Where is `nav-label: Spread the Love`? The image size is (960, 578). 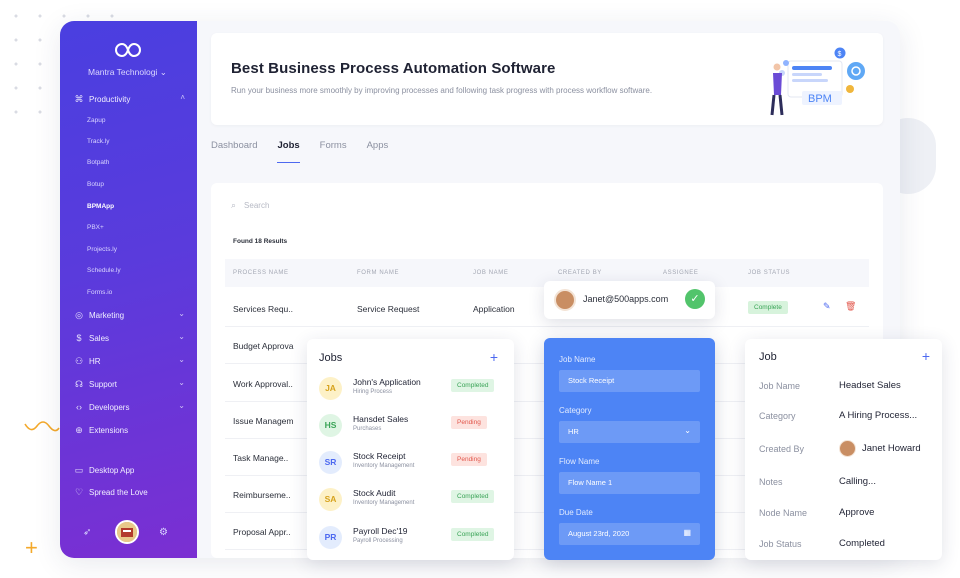 nav-label: Spread the Love is located at coordinates (118, 492).